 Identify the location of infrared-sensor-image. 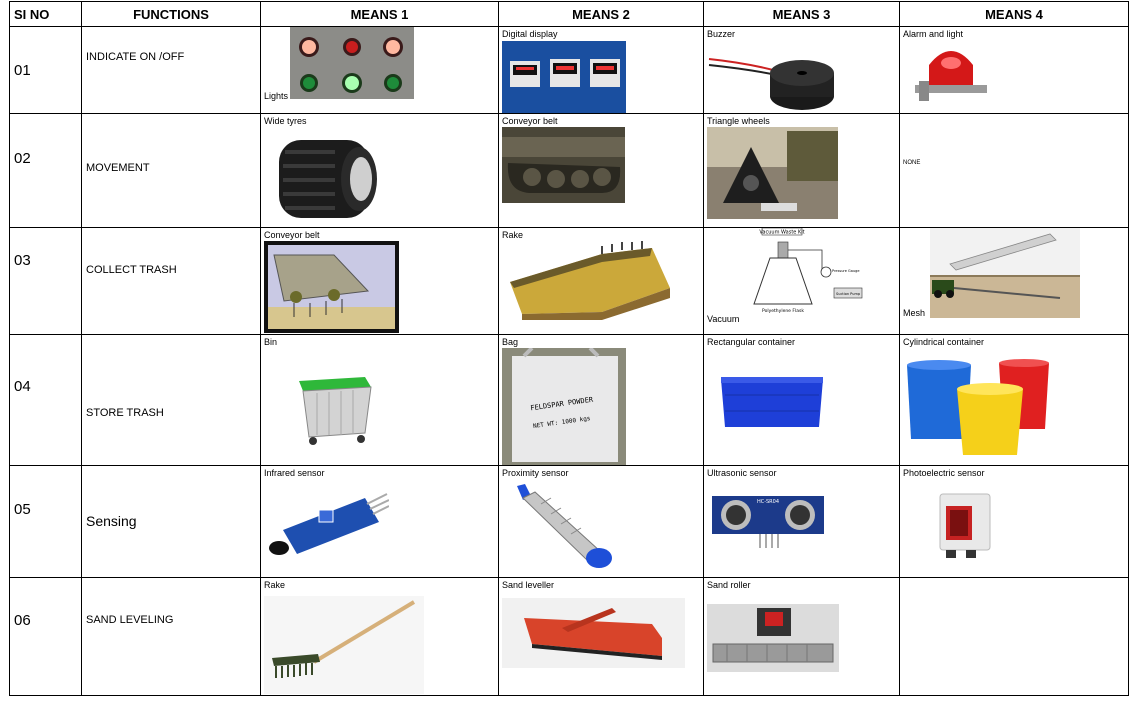
(329, 522).